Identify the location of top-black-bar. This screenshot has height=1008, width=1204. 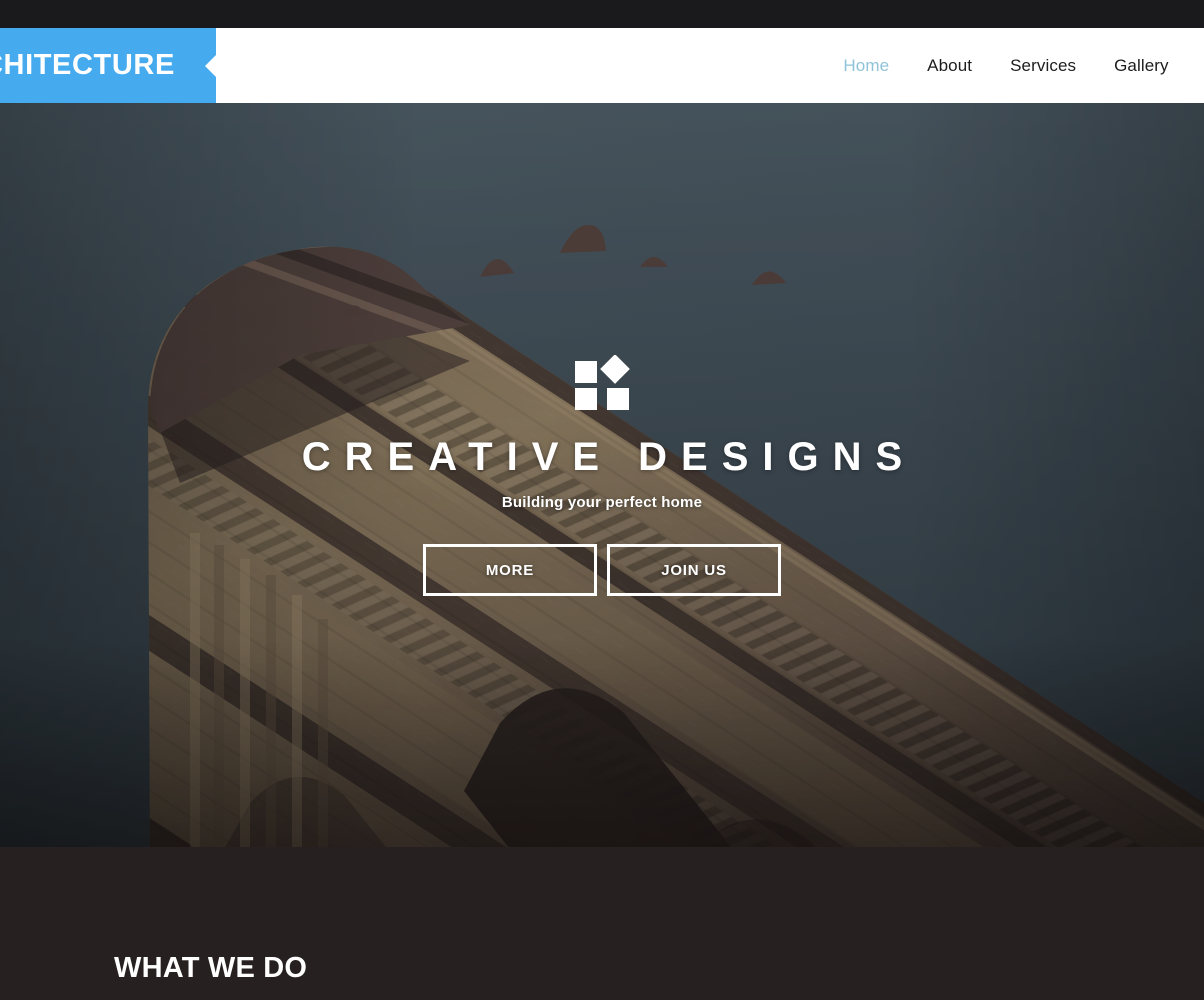
(602, 14).